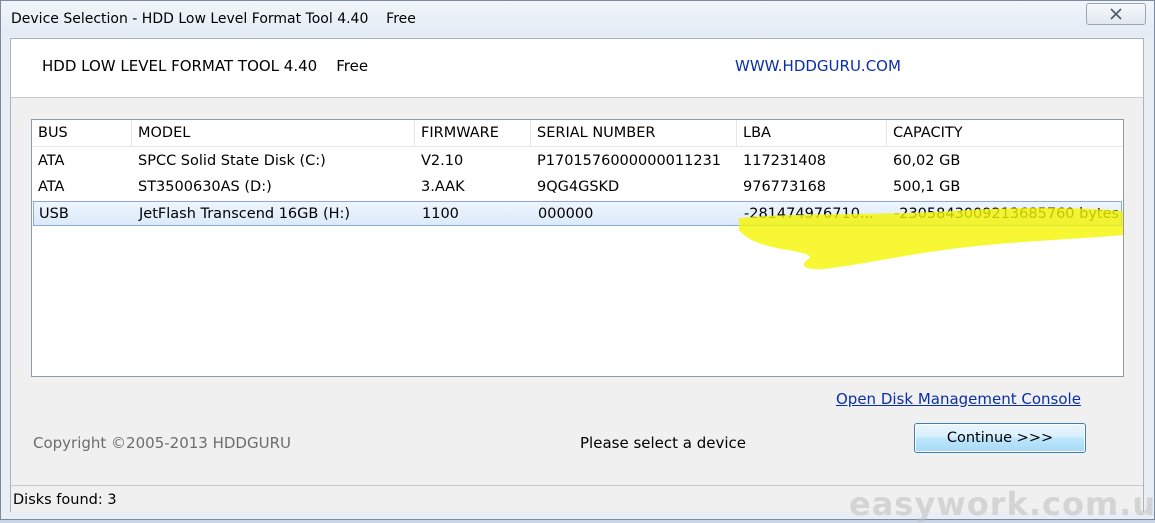  Describe the element at coordinates (232, 161) in the screenshot. I see `cell-model: SPCC Solid State Disk (C:)` at that location.